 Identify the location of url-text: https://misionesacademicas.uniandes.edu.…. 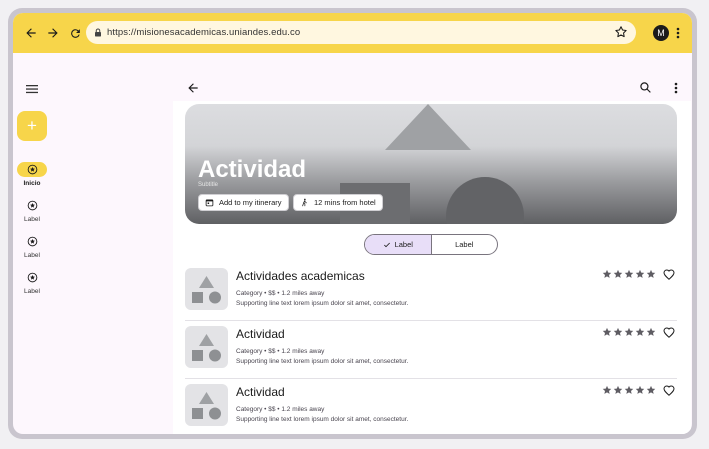
(204, 32).